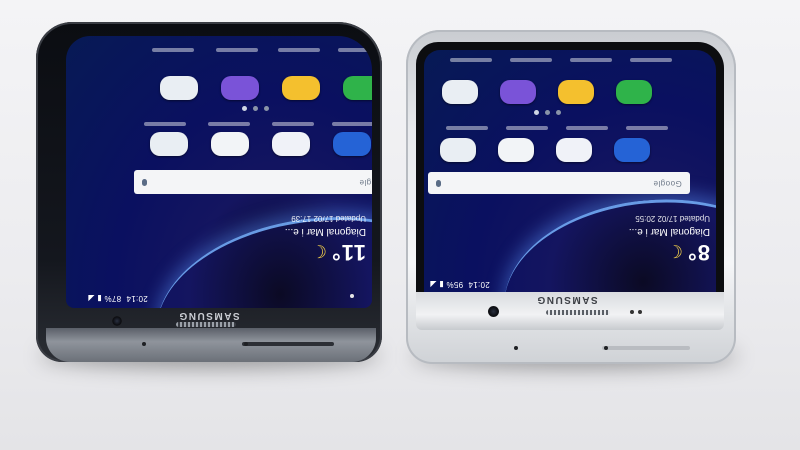 The width and height of the screenshot is (800, 450). Describe the element at coordinates (455, 284) in the screenshot. I see `battery-percent: 95%` at that location.